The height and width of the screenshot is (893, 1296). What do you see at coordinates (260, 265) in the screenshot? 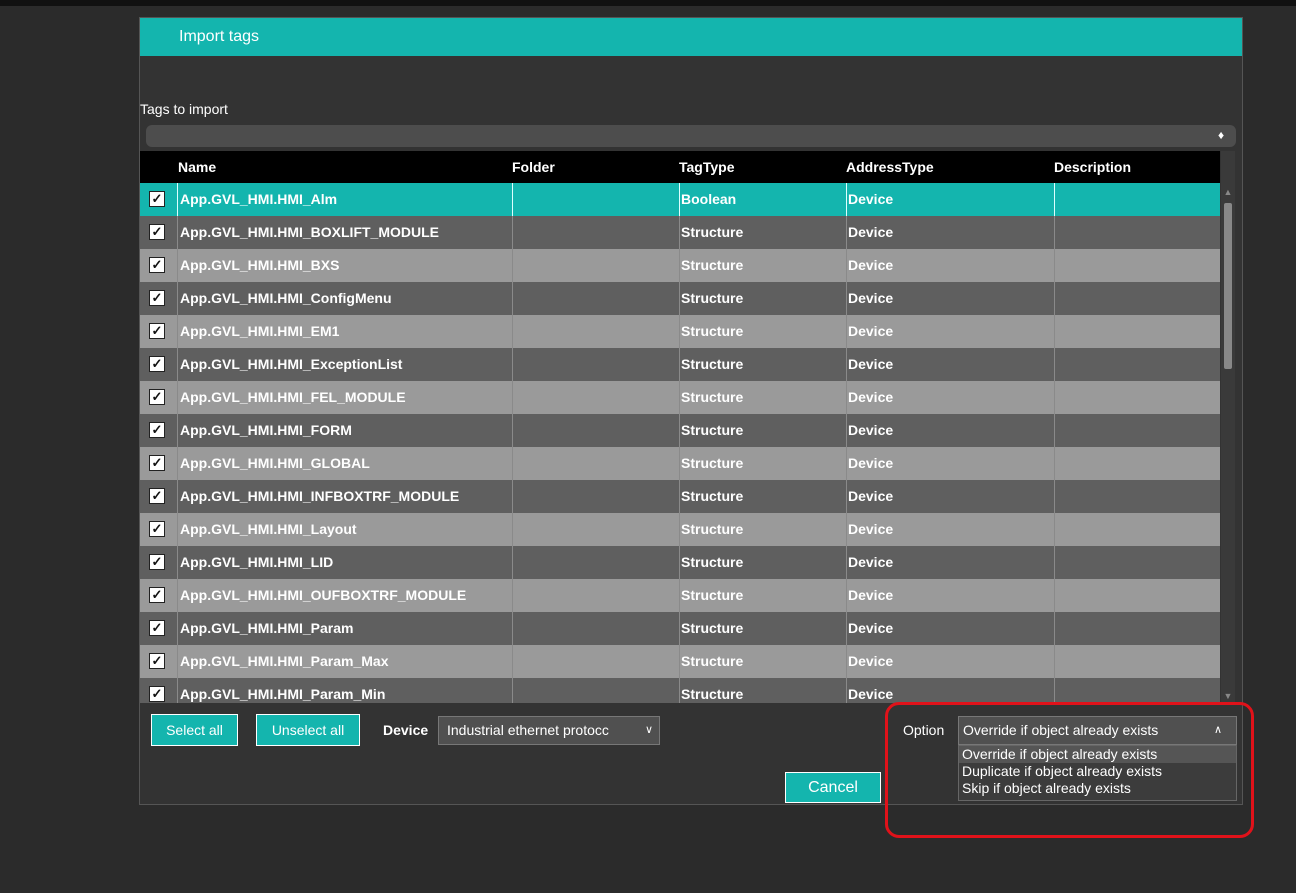
I see `cell-name: App.GVL_HMI.HMI_BXS` at bounding box center [260, 265].